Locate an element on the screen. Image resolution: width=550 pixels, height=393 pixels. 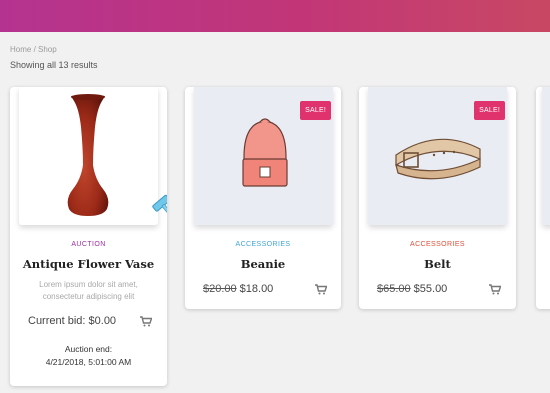
product-title: Antique Flower Vase is located at coordinates (88, 264).